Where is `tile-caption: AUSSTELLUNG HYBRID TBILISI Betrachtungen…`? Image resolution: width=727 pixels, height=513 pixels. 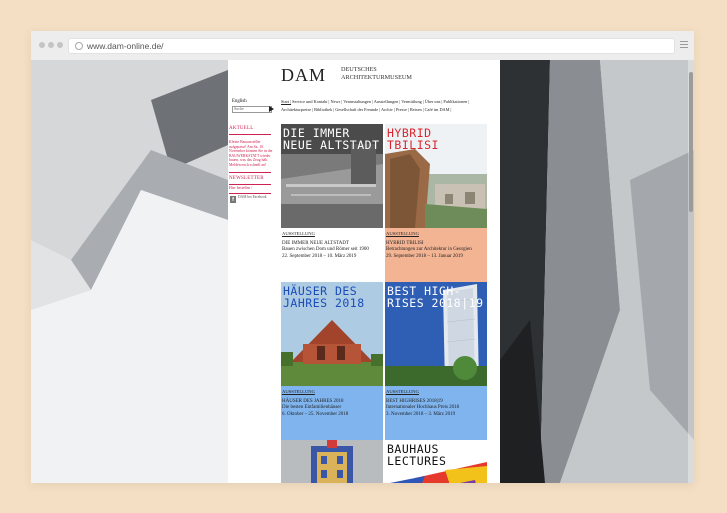 tile-caption: AUSSTELLUNG HYBRID TBILISI Betrachtungen… is located at coordinates (436, 255).